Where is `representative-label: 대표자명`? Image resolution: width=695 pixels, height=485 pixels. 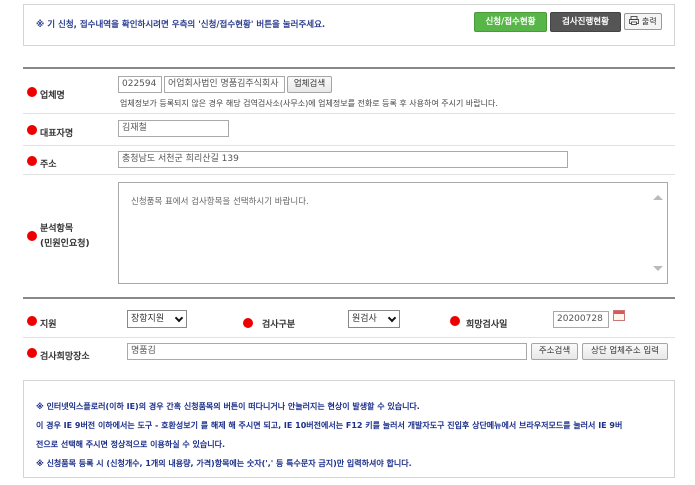 representative-label: 대표자명 is located at coordinates (57, 134).